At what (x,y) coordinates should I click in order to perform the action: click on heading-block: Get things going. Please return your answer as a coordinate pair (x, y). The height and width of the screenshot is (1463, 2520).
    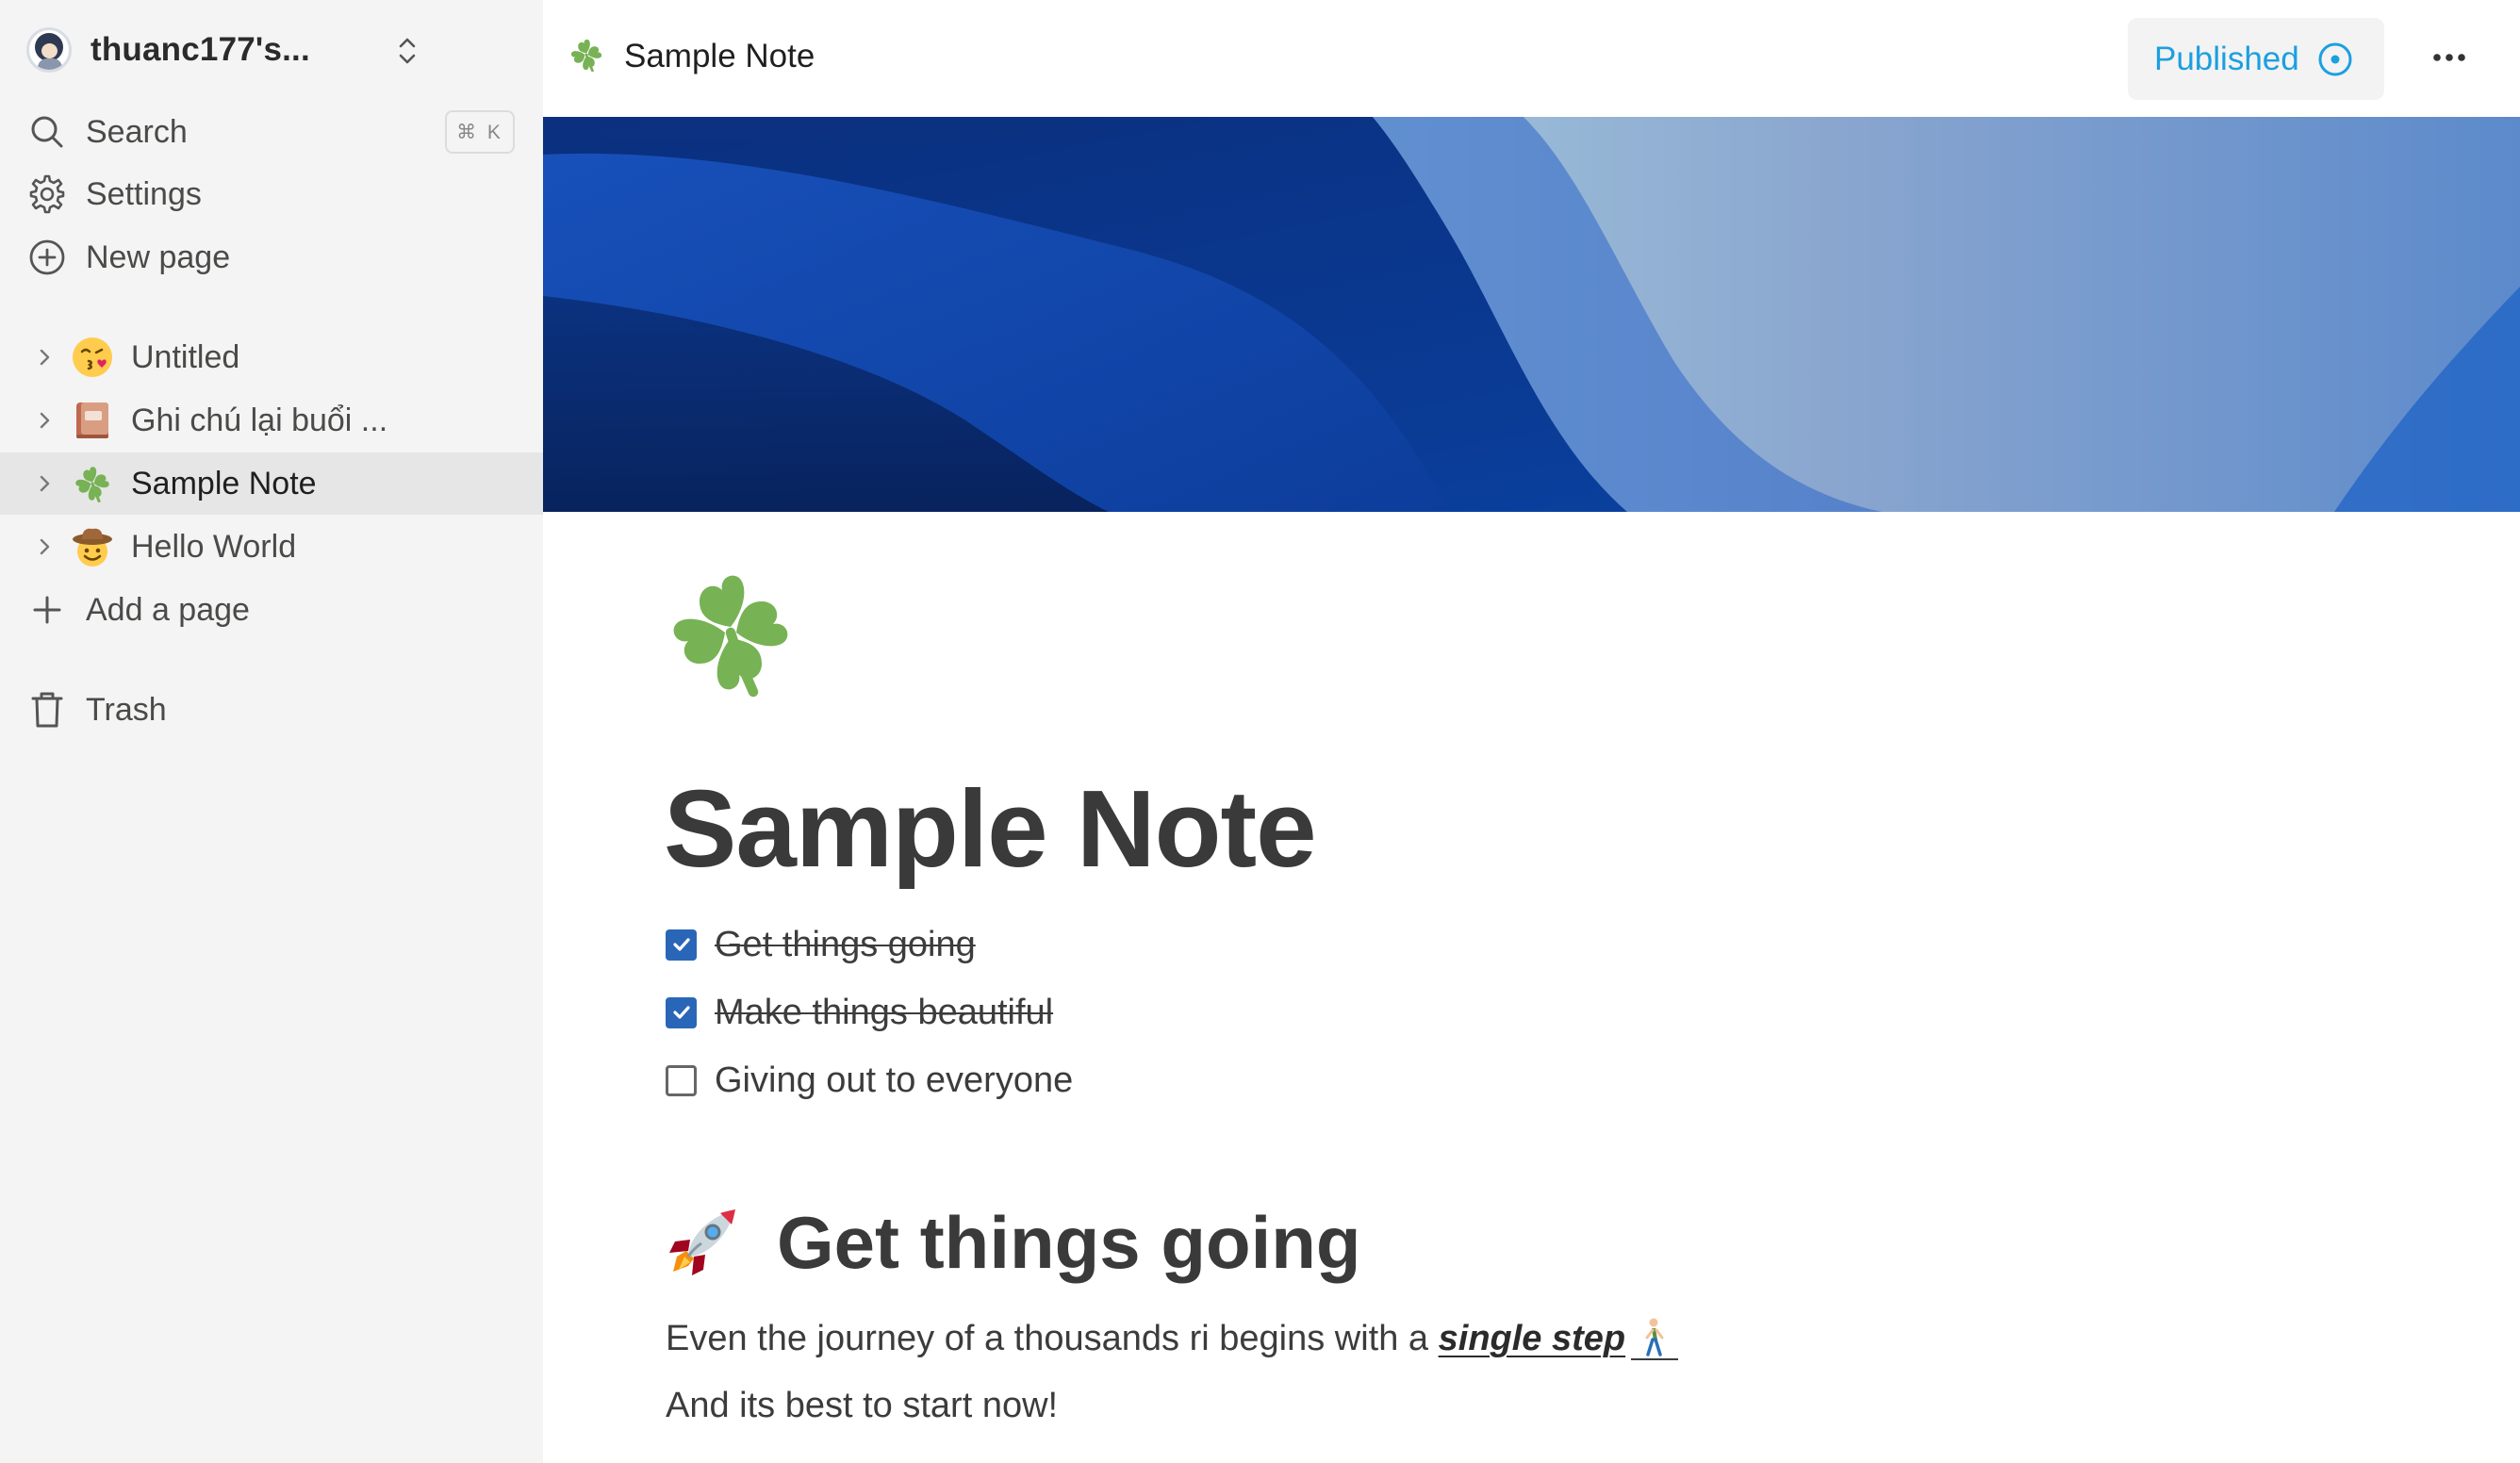
    Looking at the image, I should click on (1012, 1242).